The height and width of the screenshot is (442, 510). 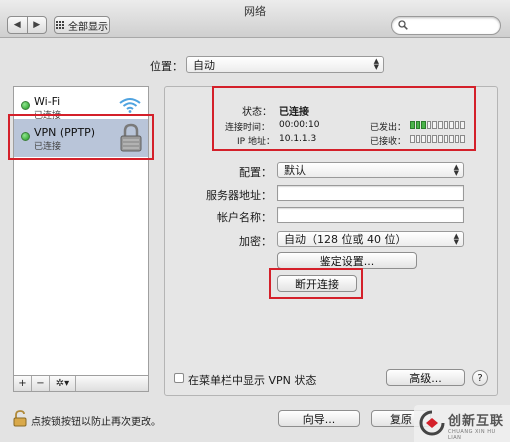 What do you see at coordinates (345, 239) in the screenshot?
I see `encryption-value: 自动（128 位或 40 位）` at bounding box center [345, 239].